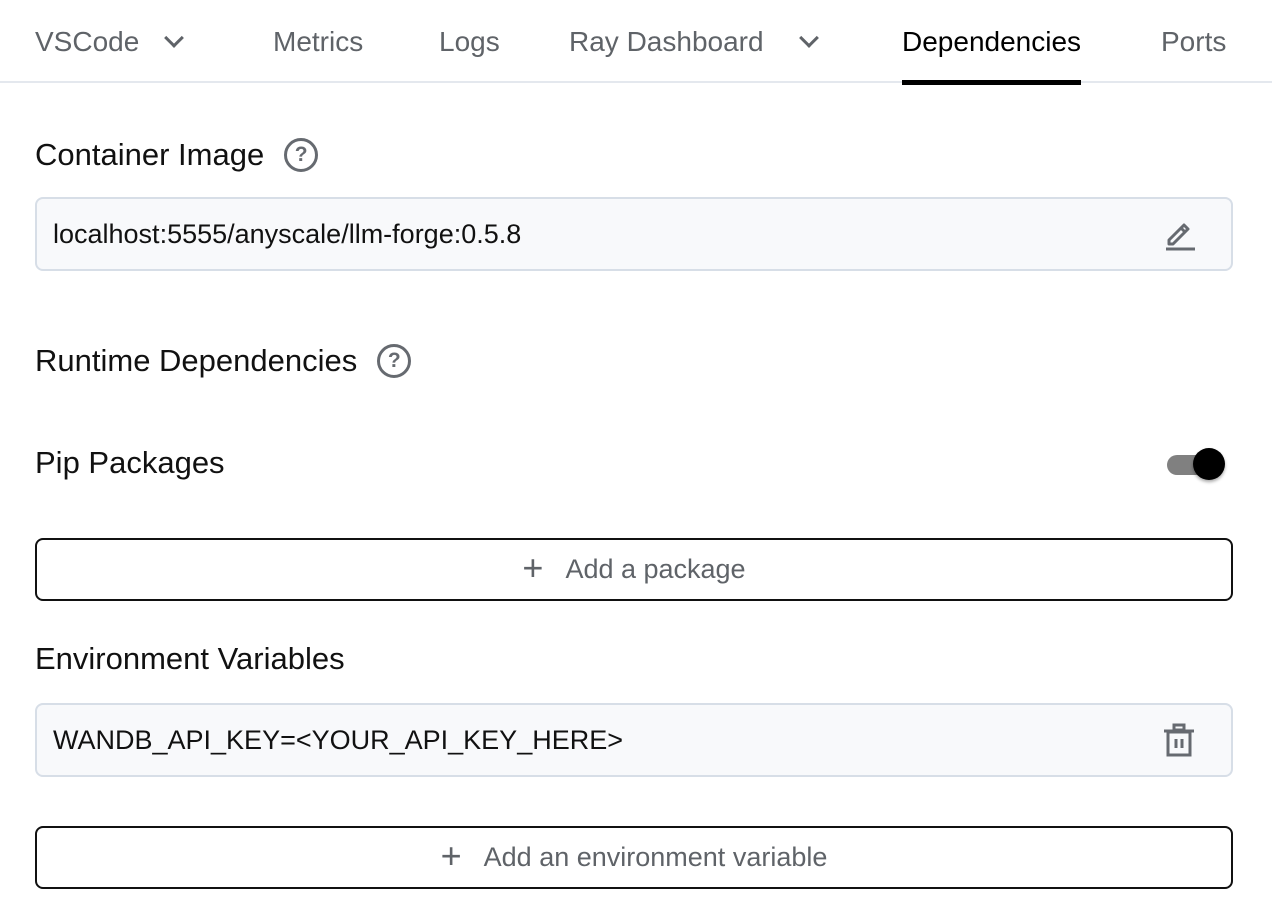 Image resolution: width=1272 pixels, height=916 pixels. I want to click on tab-label: Metrics, so click(318, 41).